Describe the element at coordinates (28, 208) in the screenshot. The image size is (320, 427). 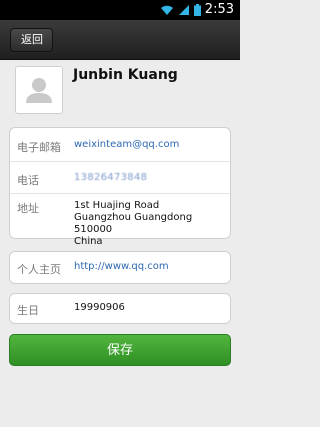
I see `address-label: 地址` at that location.